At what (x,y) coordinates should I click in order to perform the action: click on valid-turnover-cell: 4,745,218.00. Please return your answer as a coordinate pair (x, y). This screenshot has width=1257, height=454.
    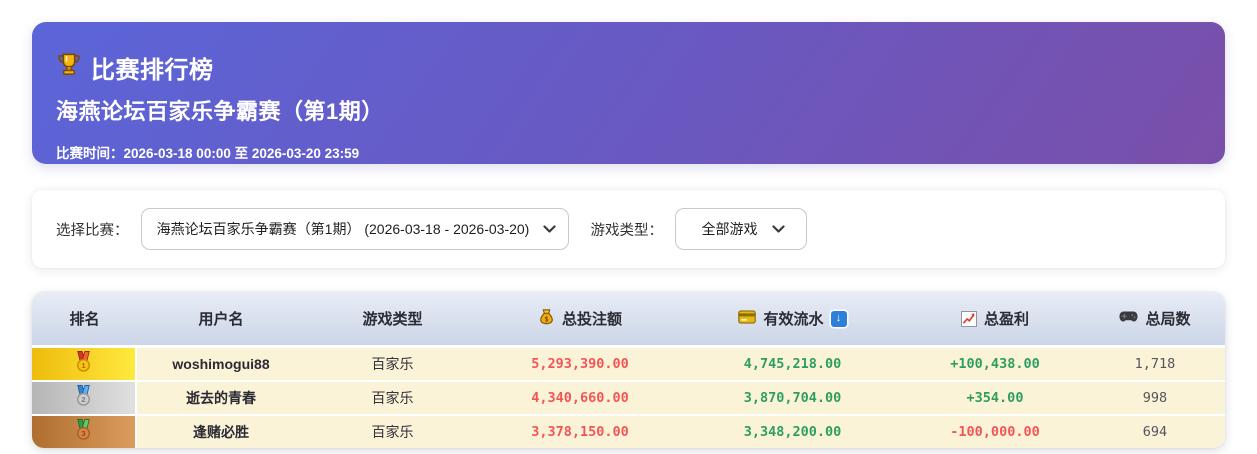
    Looking at the image, I should click on (792, 364).